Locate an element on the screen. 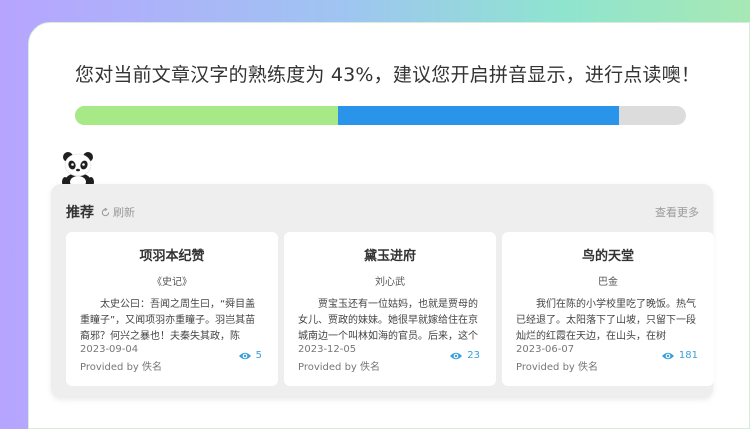 This screenshot has width=750, height=429. book-title: 鸟的天堂 is located at coordinates (607, 256).